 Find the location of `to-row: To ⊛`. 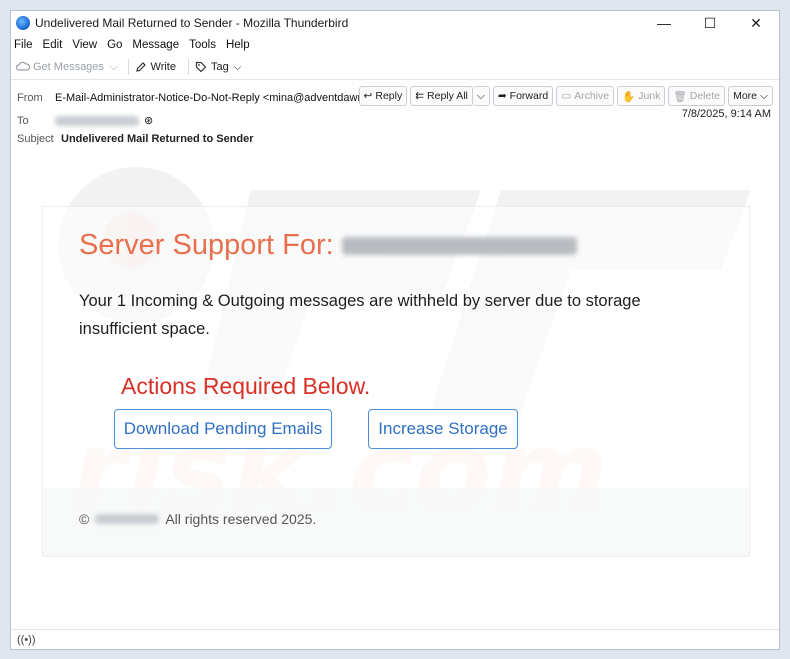

to-row: To ⊛ is located at coordinates (85, 121).